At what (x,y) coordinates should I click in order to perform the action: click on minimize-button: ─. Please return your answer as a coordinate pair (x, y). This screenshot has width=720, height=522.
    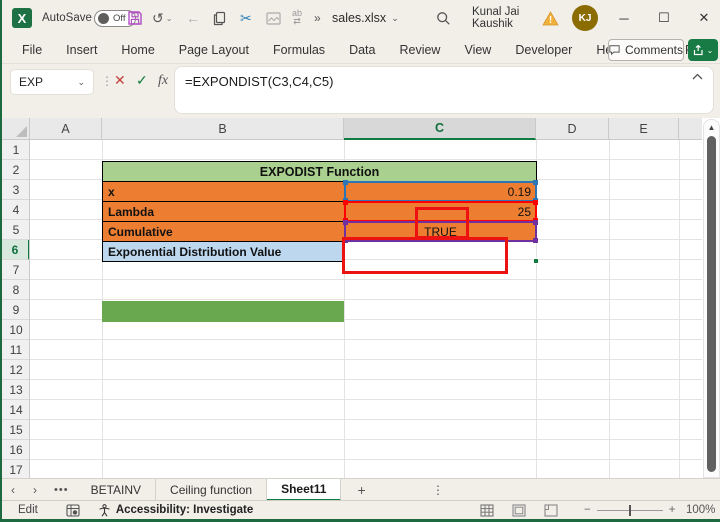
    Looking at the image, I should click on (624, 18).